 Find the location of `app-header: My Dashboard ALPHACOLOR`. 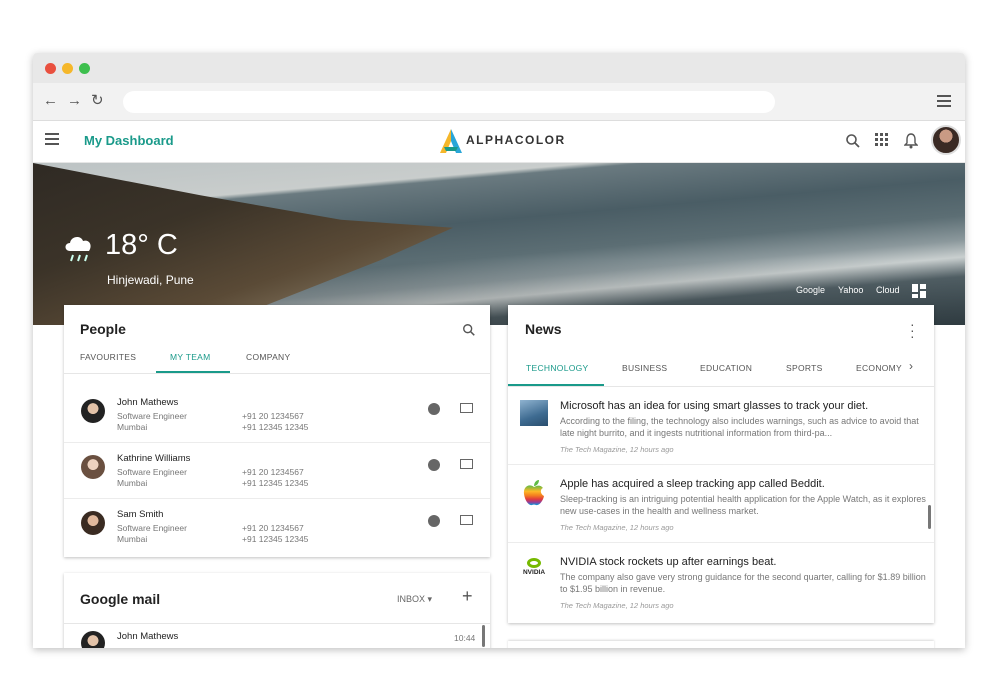

app-header: My Dashboard ALPHACOLOR is located at coordinates (499, 142).